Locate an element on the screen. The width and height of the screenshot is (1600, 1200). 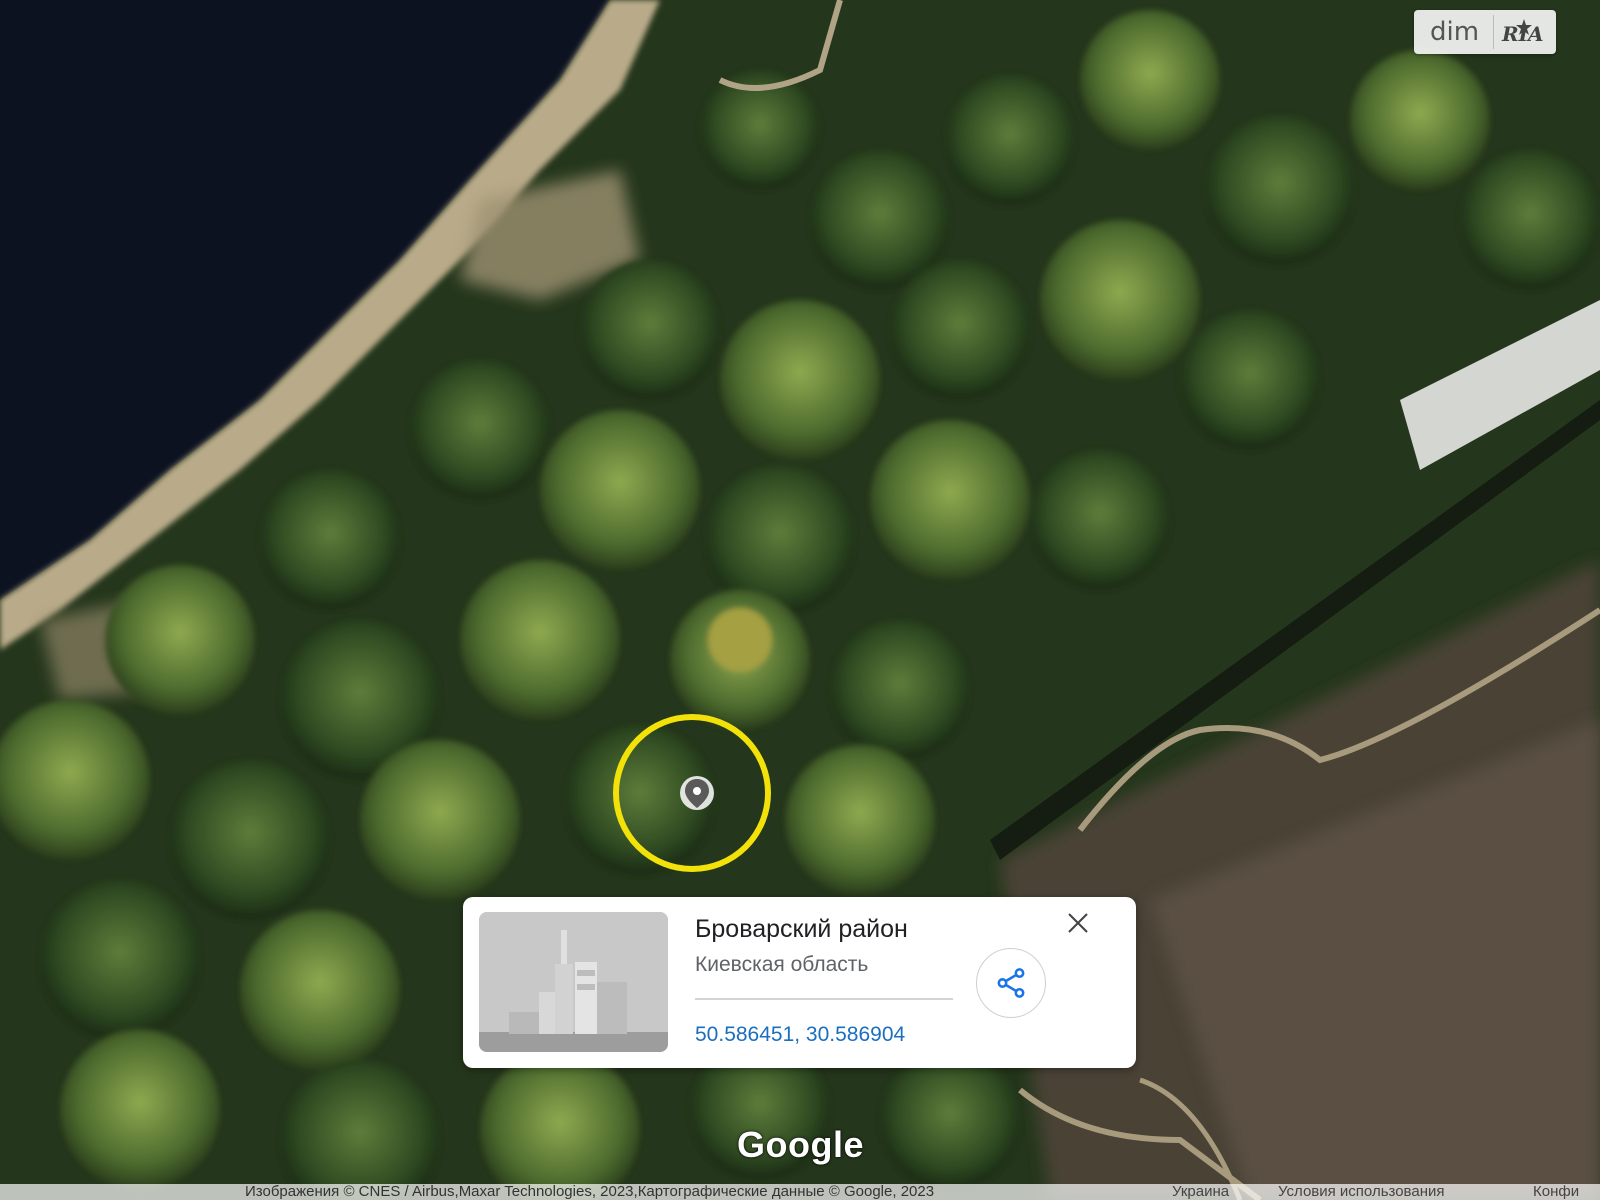
place-thumbnail is located at coordinates (573, 982).